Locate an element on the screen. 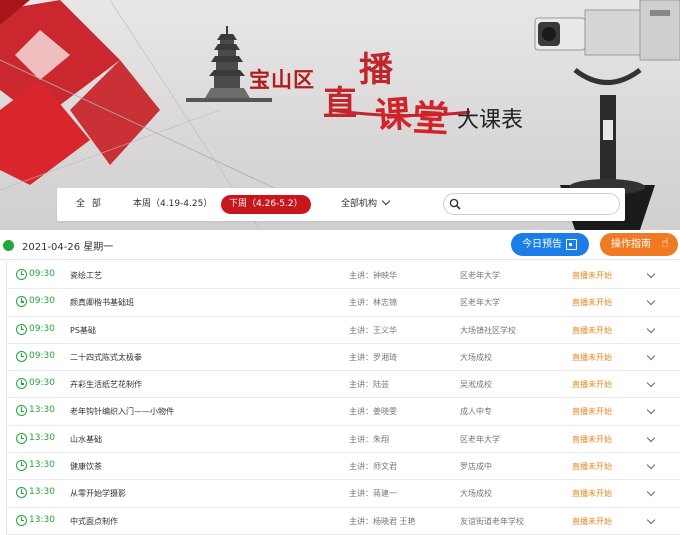 The height and width of the screenshot is (535, 680). table-row: 09:30 瓷绘工艺 主讲：钟映华 区老年大学 直播未开始 is located at coordinates (343, 276).